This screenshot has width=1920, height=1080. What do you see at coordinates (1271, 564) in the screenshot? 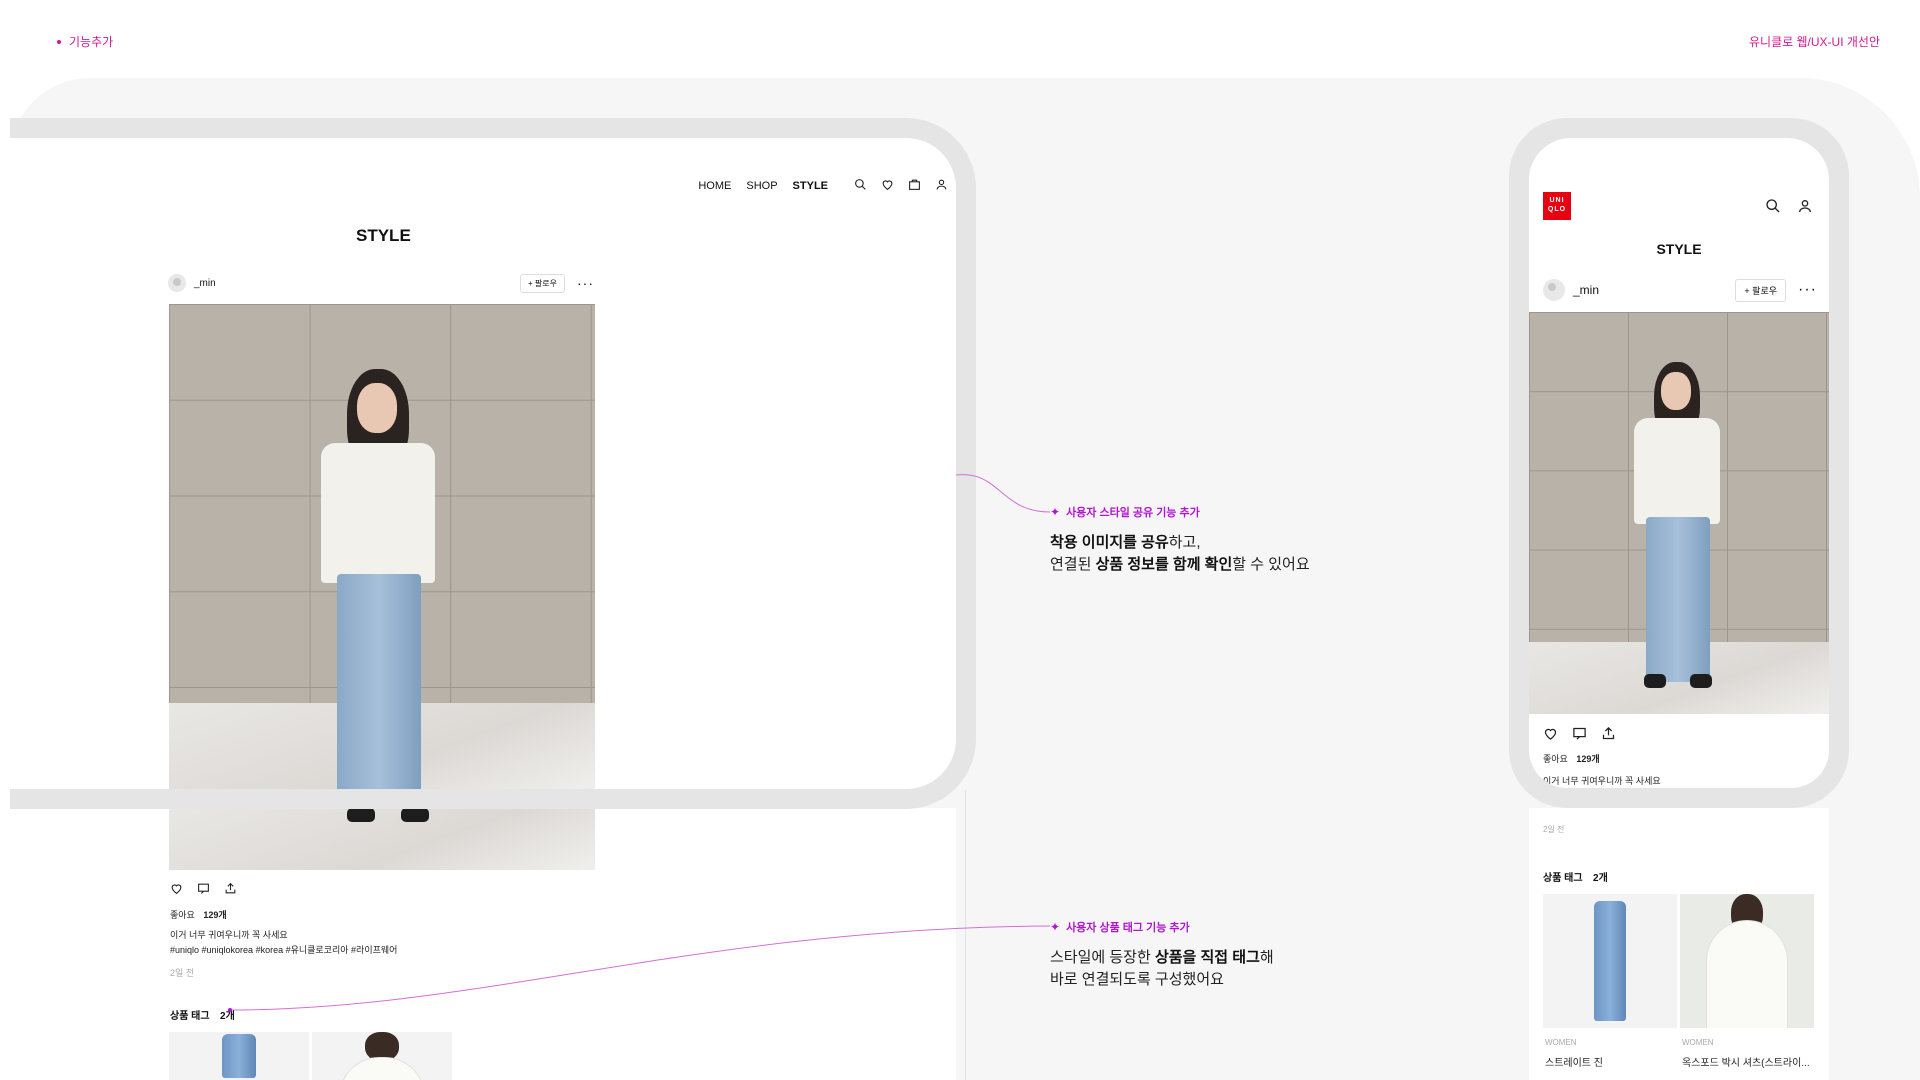
I see `anno-text: 할 수 있어요` at bounding box center [1271, 564].